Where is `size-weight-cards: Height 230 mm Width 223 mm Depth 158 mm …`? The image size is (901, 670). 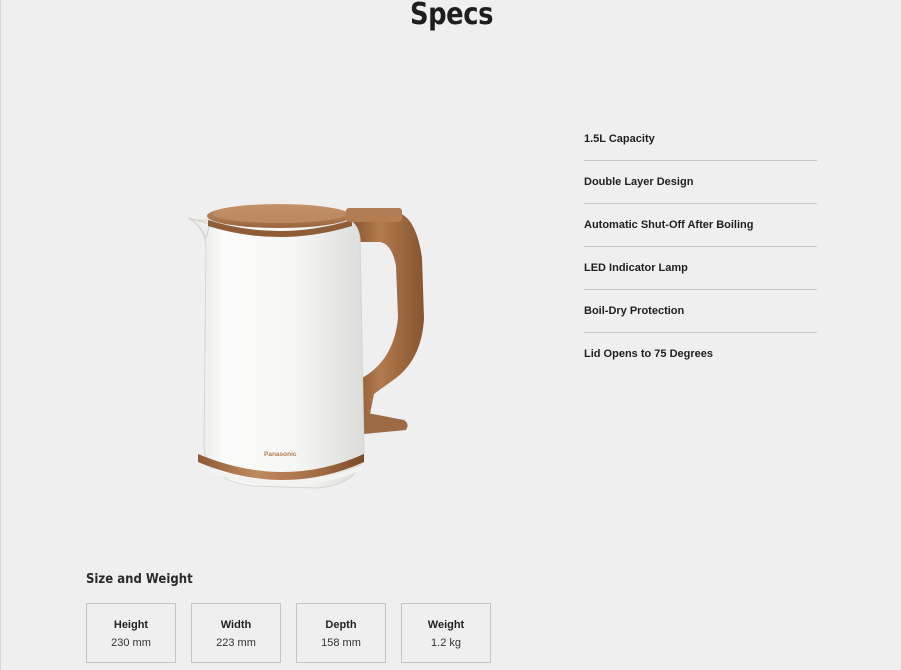
size-weight-cards: Height 230 mm Width 223 mm Depth 158 mm … is located at coordinates (288, 633).